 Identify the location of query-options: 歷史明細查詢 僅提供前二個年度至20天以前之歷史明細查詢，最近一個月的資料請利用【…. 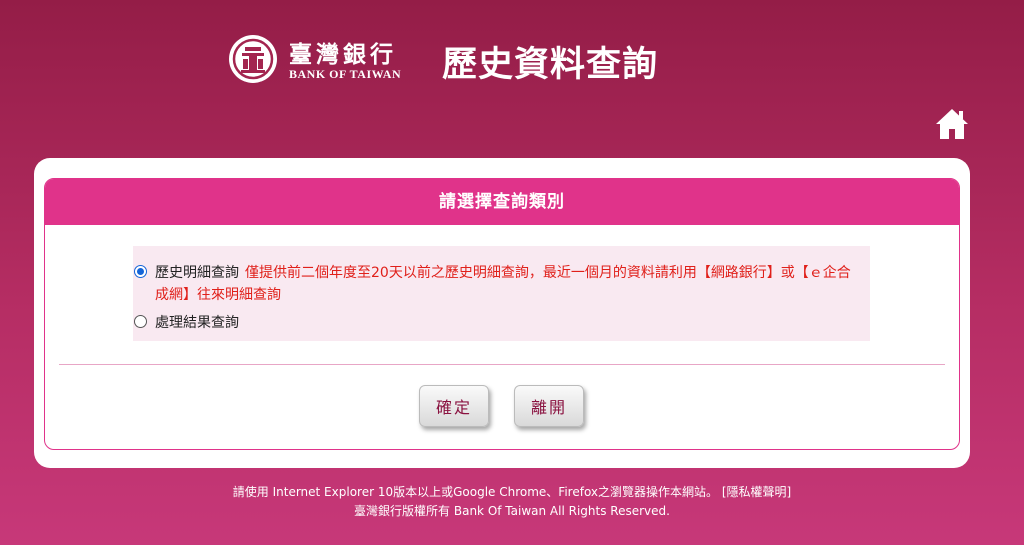
(501, 293).